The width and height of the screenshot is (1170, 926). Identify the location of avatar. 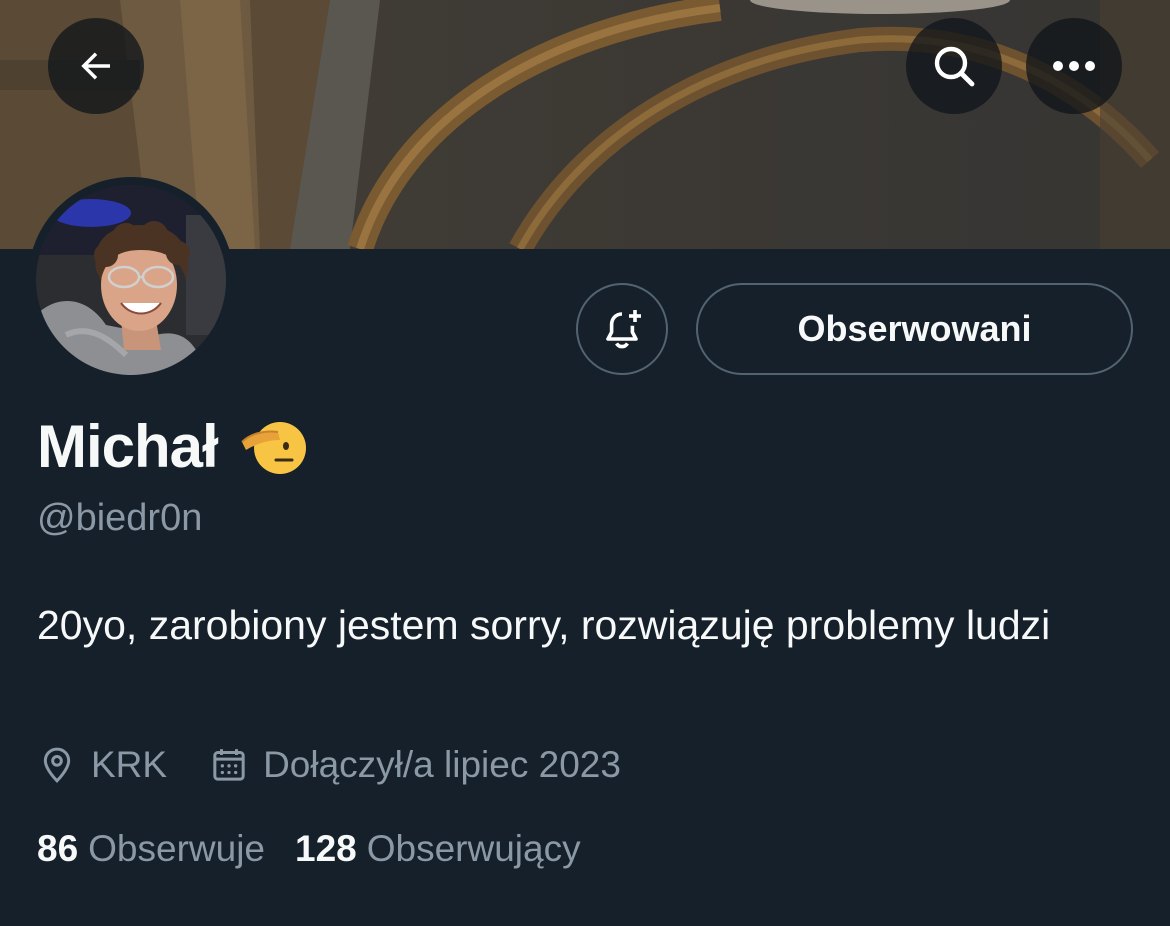
(131, 280).